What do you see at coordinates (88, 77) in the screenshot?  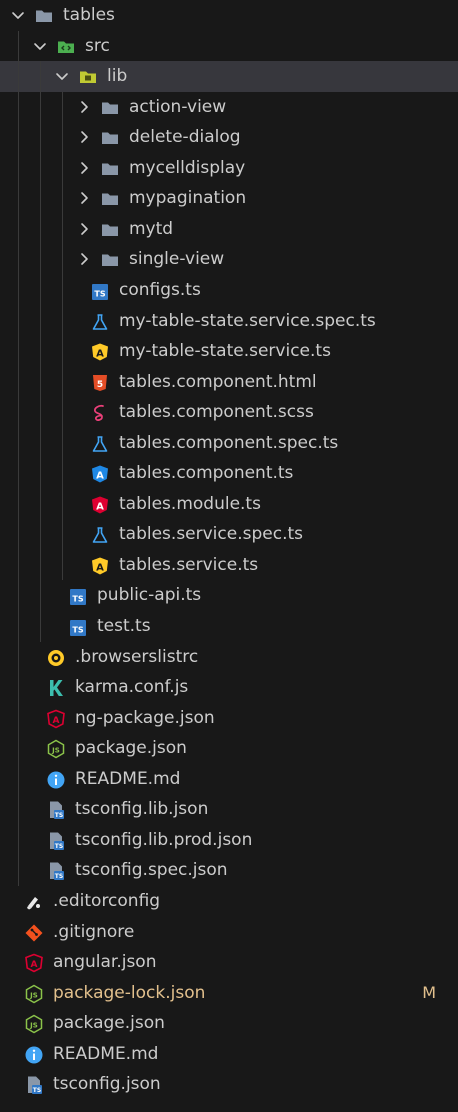 I see `folder-lib-icon` at bounding box center [88, 77].